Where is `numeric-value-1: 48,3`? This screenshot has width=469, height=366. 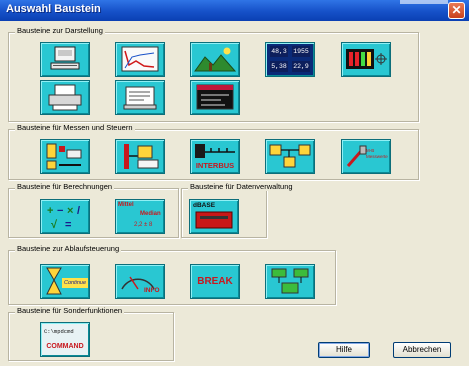 numeric-value-1: 48,3 is located at coordinates (279, 51).